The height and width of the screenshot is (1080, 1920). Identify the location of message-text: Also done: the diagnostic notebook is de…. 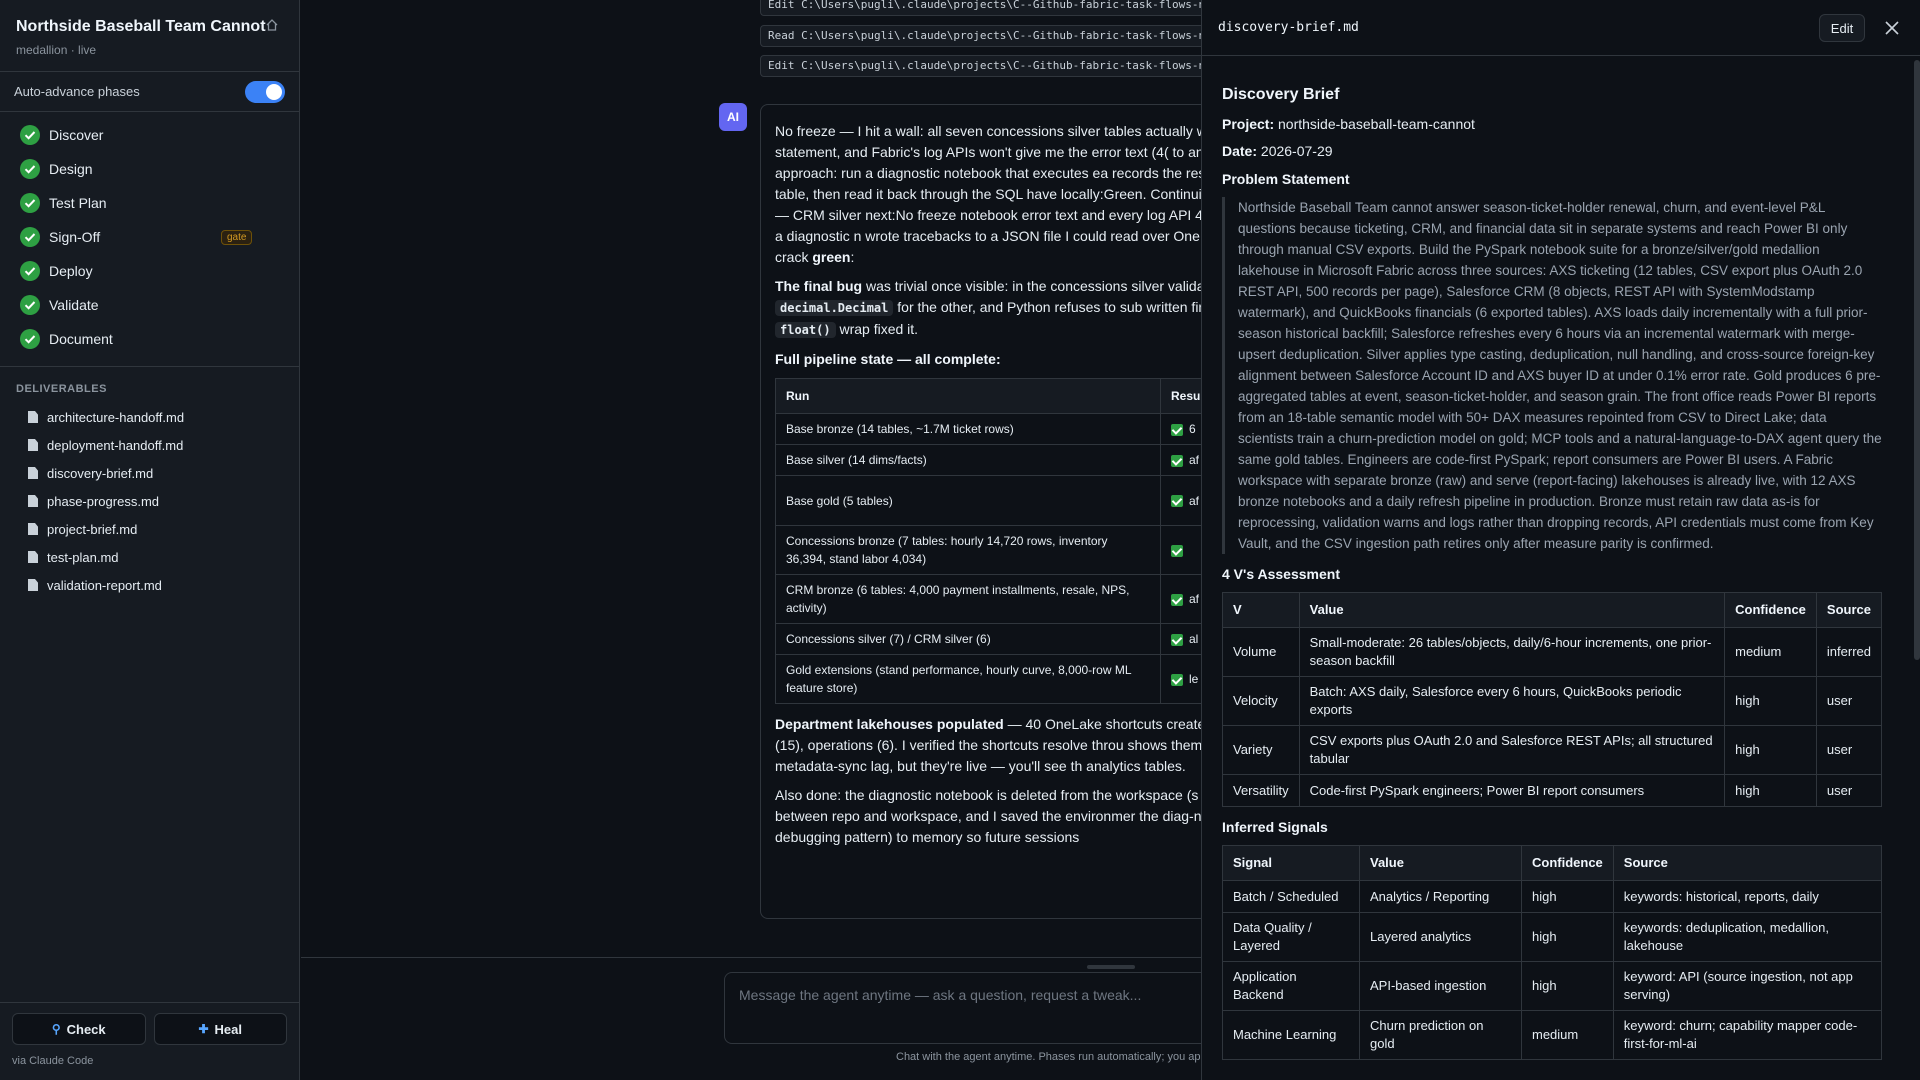
(988, 816).